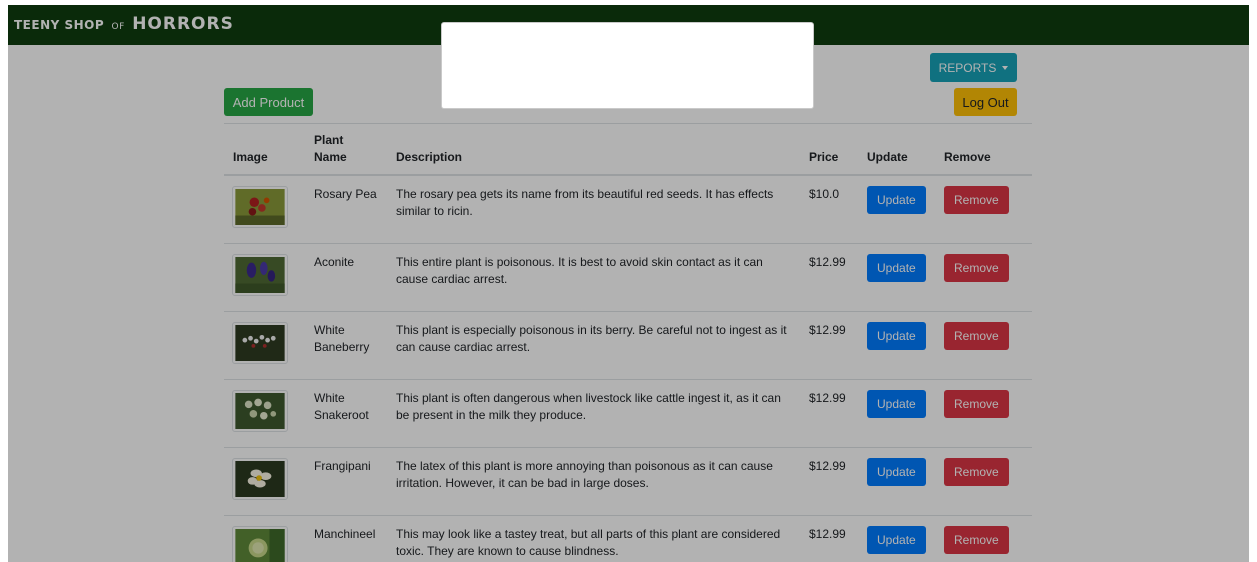  Describe the element at coordinates (896, 149) in the screenshot. I see `header-update: Update` at that location.